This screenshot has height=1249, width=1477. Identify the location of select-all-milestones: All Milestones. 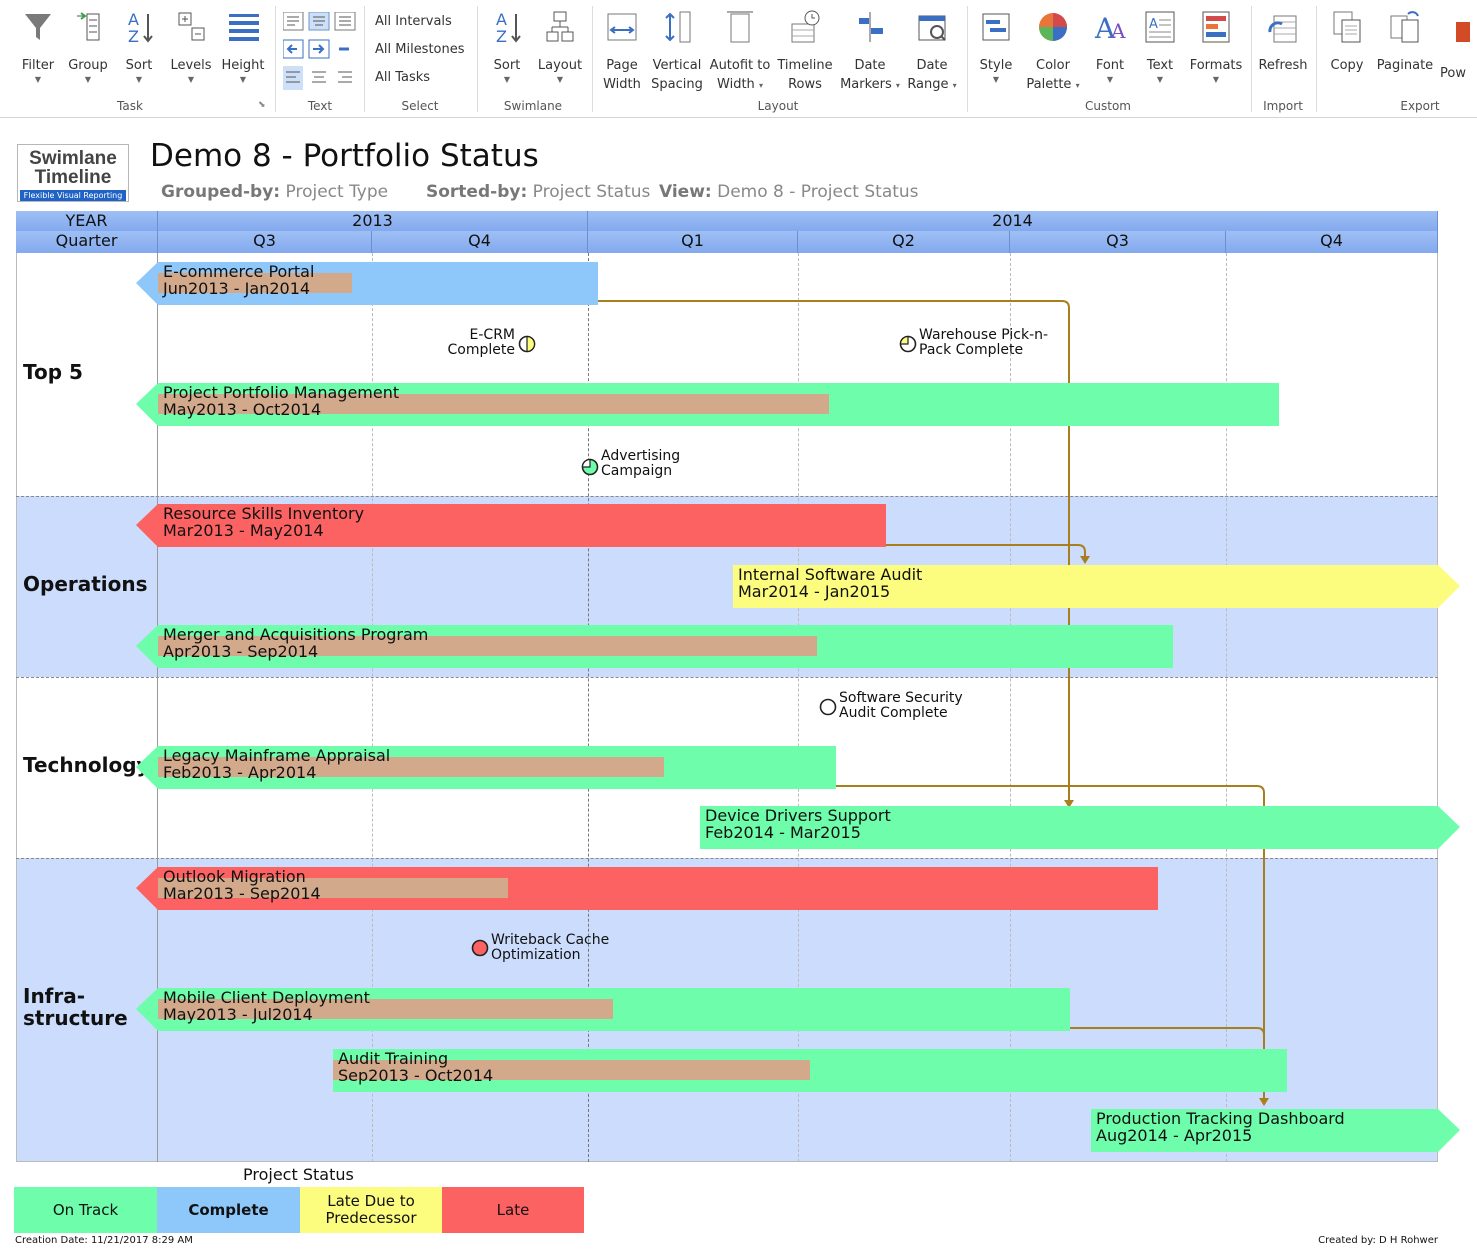
(420, 49).